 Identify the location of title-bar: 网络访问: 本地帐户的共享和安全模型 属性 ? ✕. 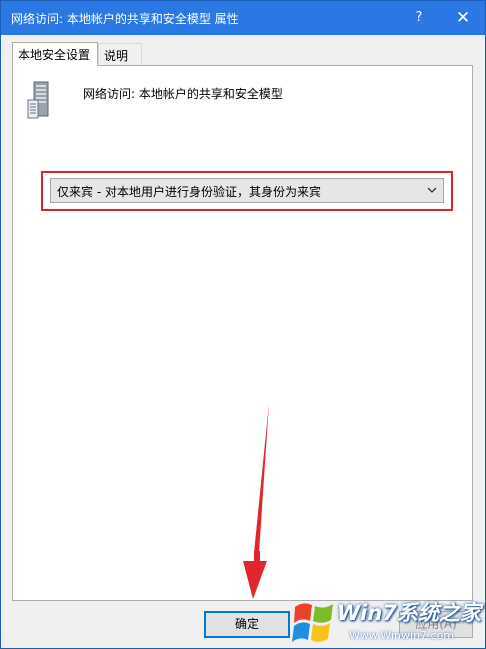
(243, 18).